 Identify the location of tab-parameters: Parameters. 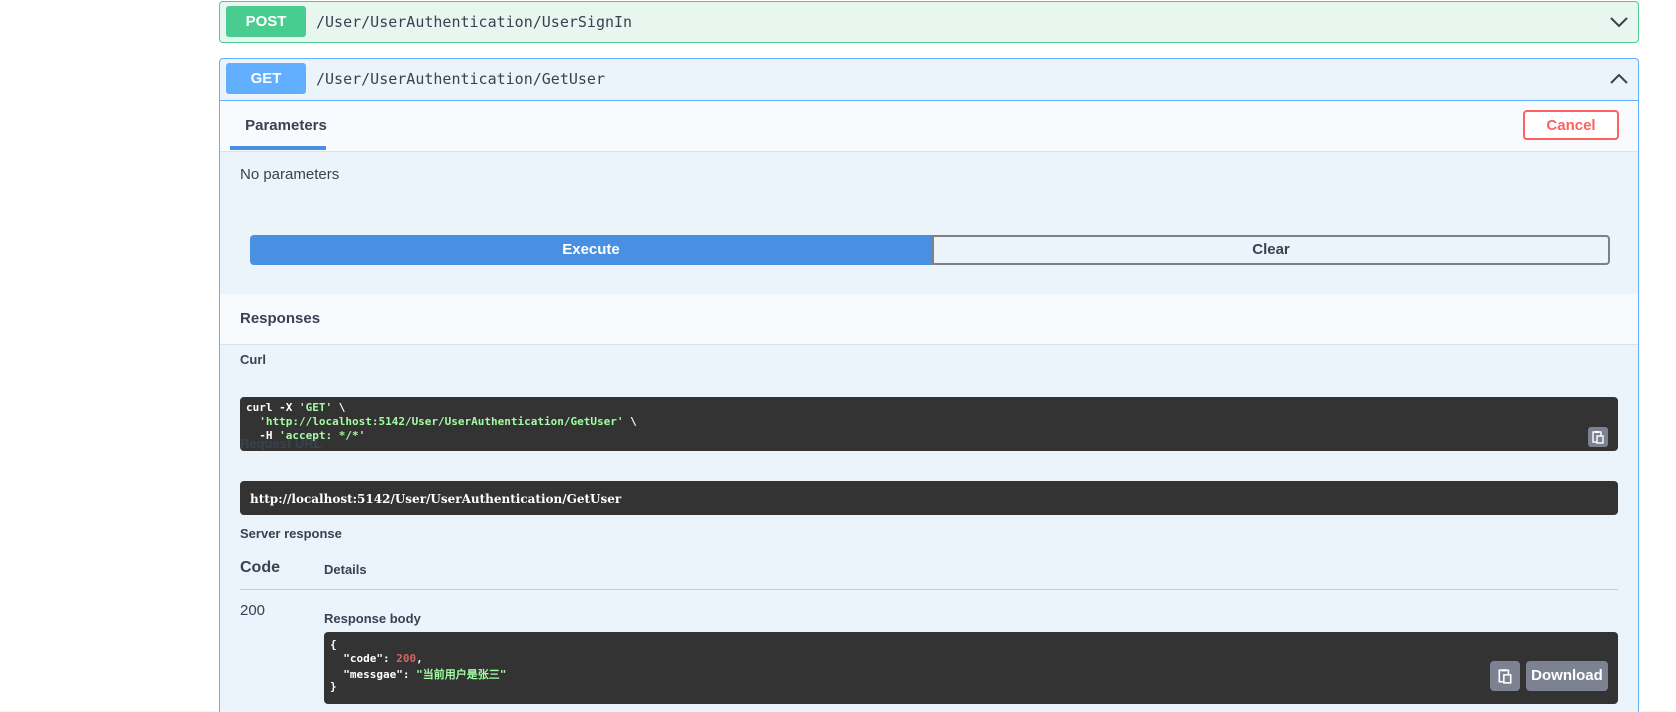
(286, 126).